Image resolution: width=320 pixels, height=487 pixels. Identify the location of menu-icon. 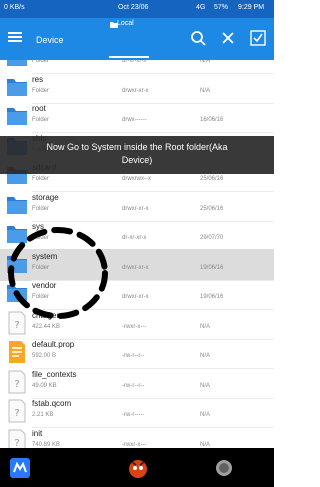
(15, 37).